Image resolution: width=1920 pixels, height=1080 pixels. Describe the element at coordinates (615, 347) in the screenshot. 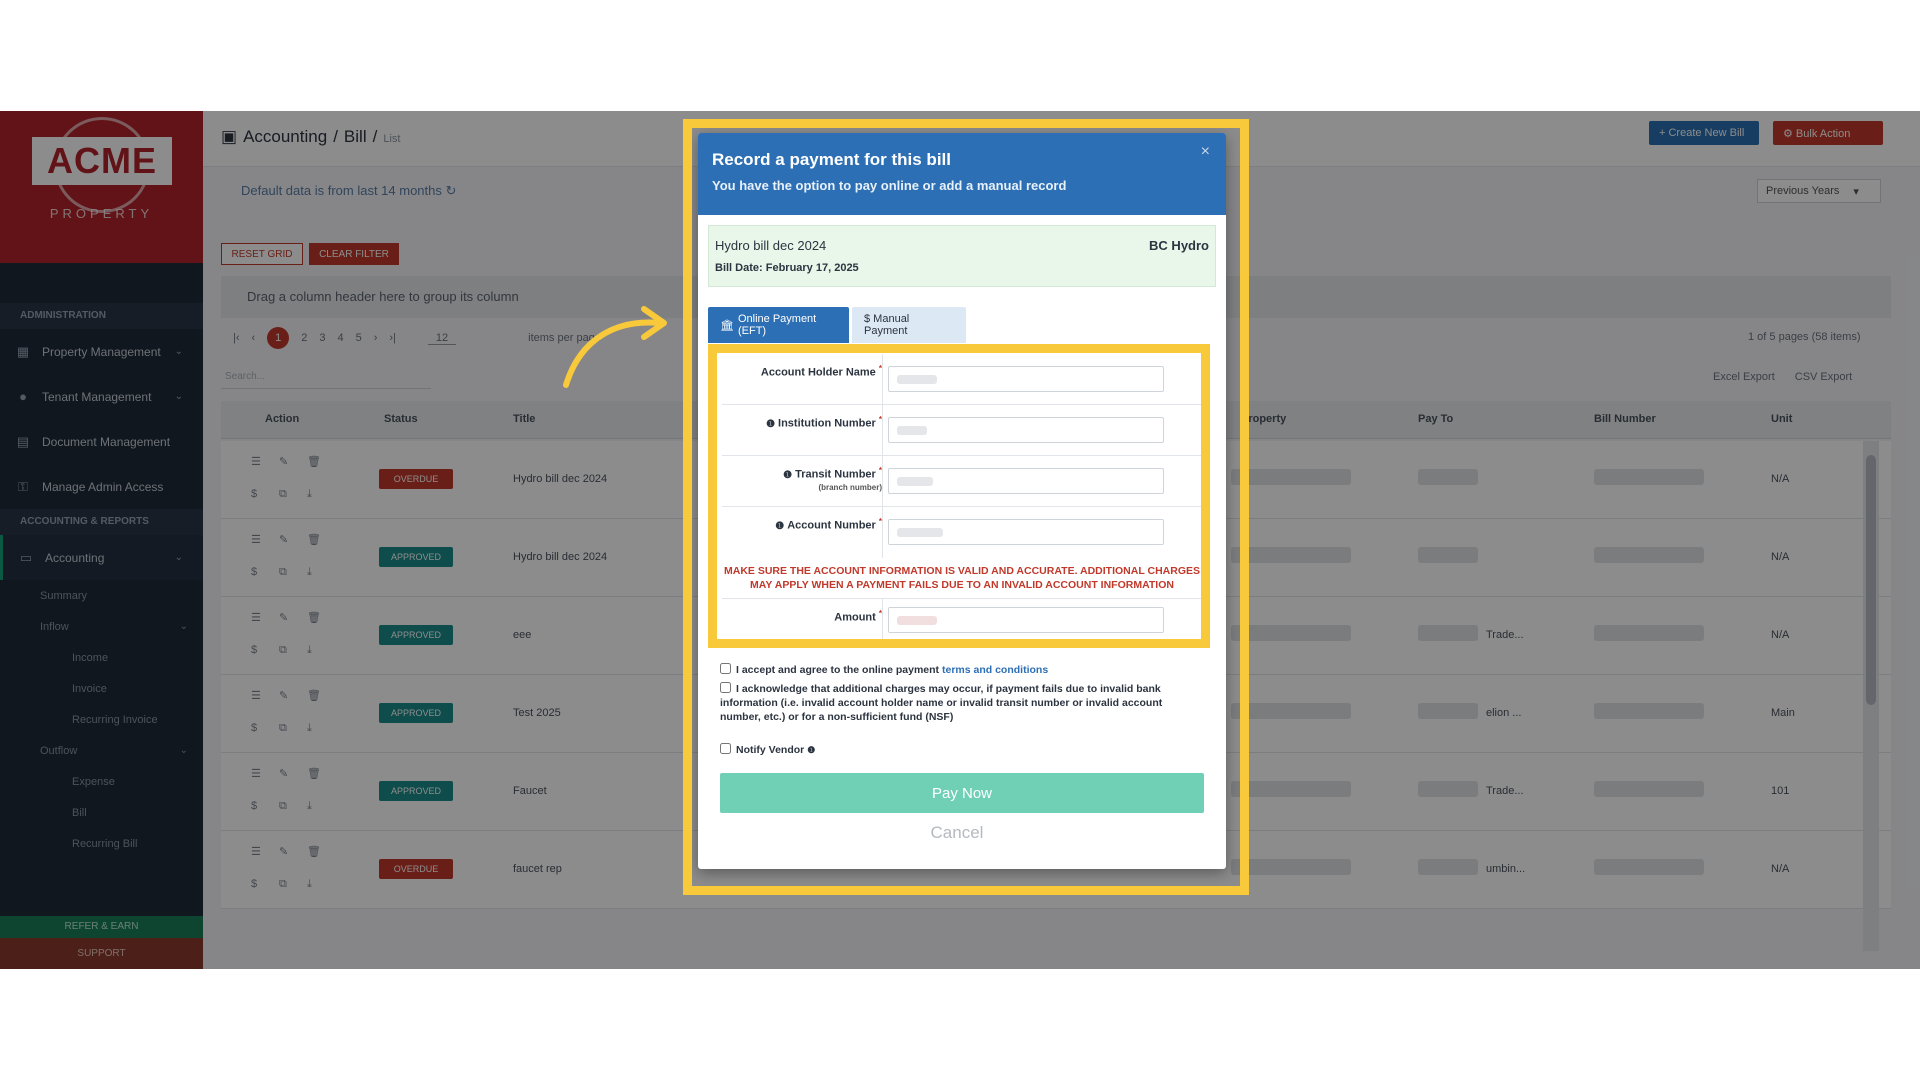

I see `tutorial-arrow-icon` at that location.